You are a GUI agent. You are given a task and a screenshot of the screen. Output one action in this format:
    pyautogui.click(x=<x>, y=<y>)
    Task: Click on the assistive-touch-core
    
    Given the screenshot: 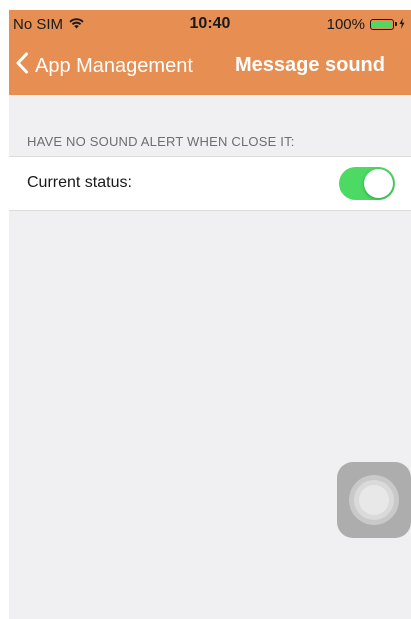 What is the action you would take?
    pyautogui.click(x=374, y=500)
    